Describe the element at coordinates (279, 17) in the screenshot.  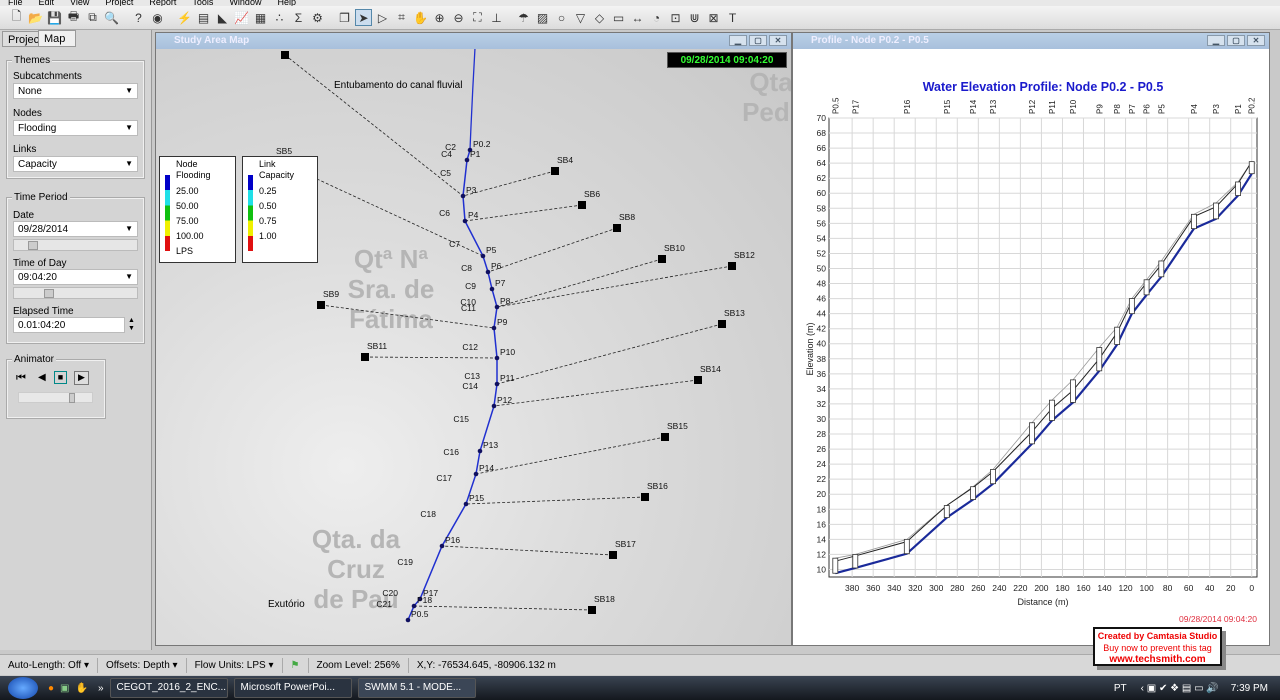
I see `scatter-plot-icon: ∴` at that location.